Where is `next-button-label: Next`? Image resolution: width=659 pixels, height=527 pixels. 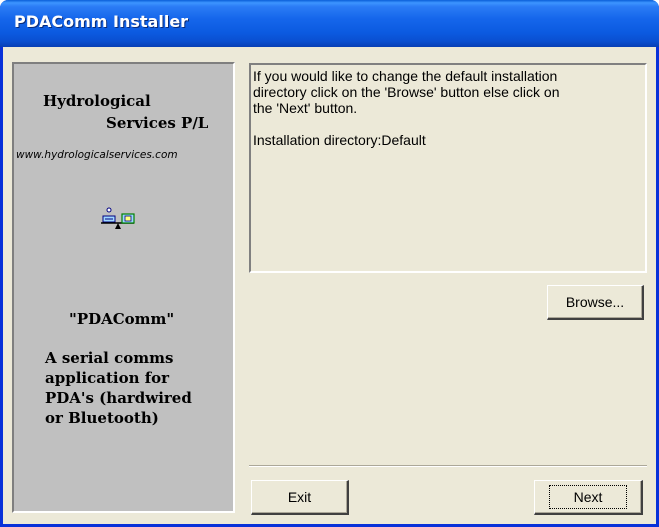
next-button-label: Next is located at coordinates (588, 497).